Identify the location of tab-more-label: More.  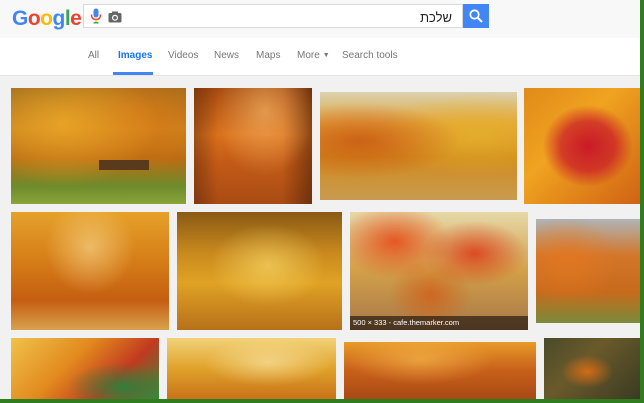
(308, 55).